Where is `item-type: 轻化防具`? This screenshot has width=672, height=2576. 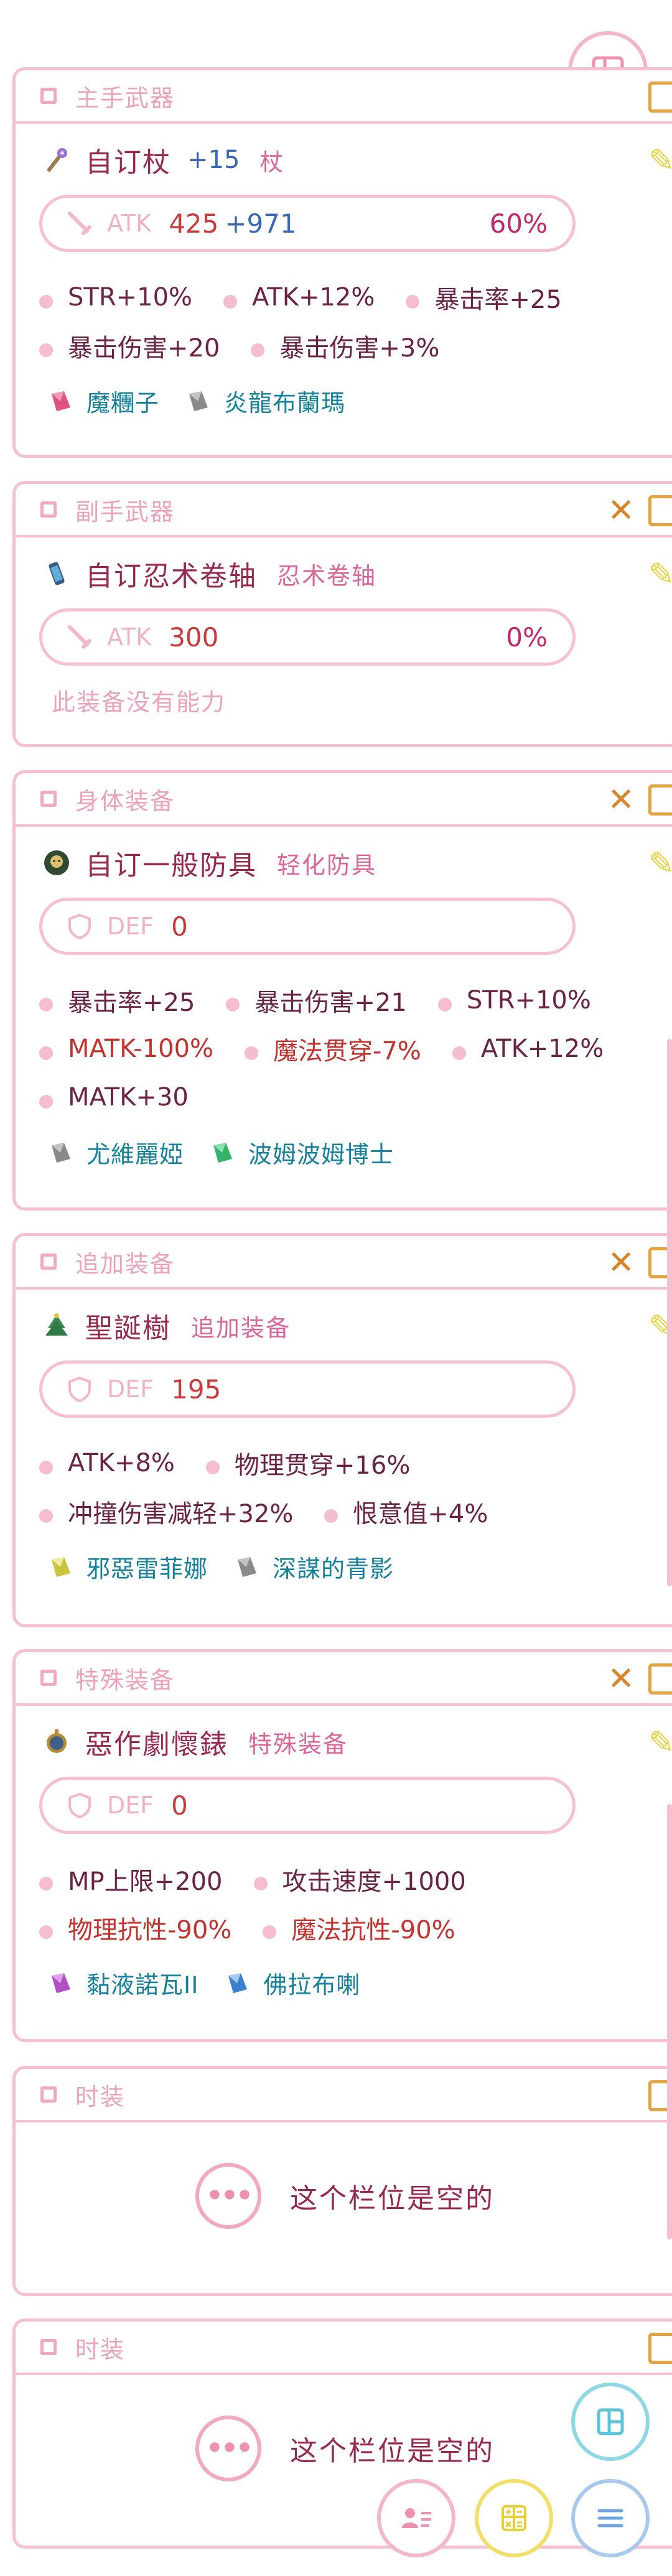 item-type: 轻化防具 is located at coordinates (327, 865).